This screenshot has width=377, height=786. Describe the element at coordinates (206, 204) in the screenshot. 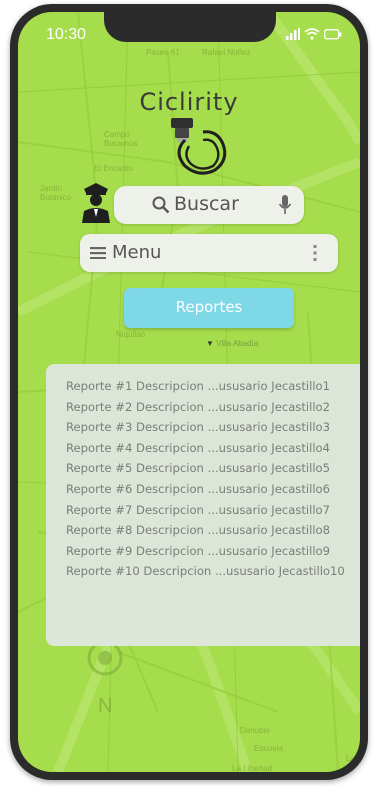

I see `search-input: Buscar` at that location.